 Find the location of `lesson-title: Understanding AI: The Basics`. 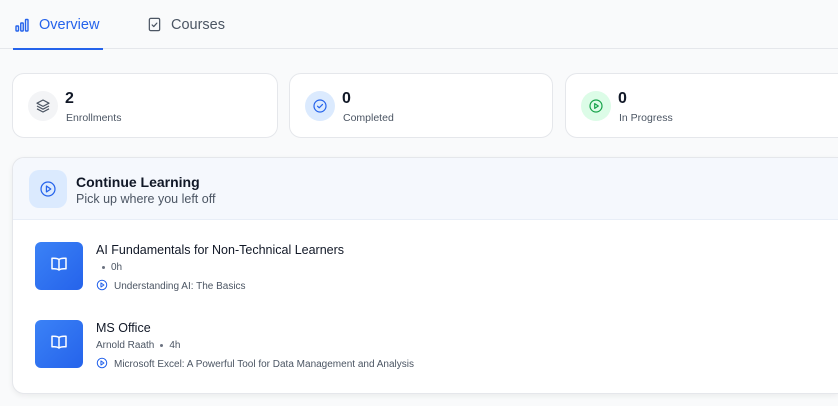

lesson-title: Understanding AI: The Basics is located at coordinates (180, 286).